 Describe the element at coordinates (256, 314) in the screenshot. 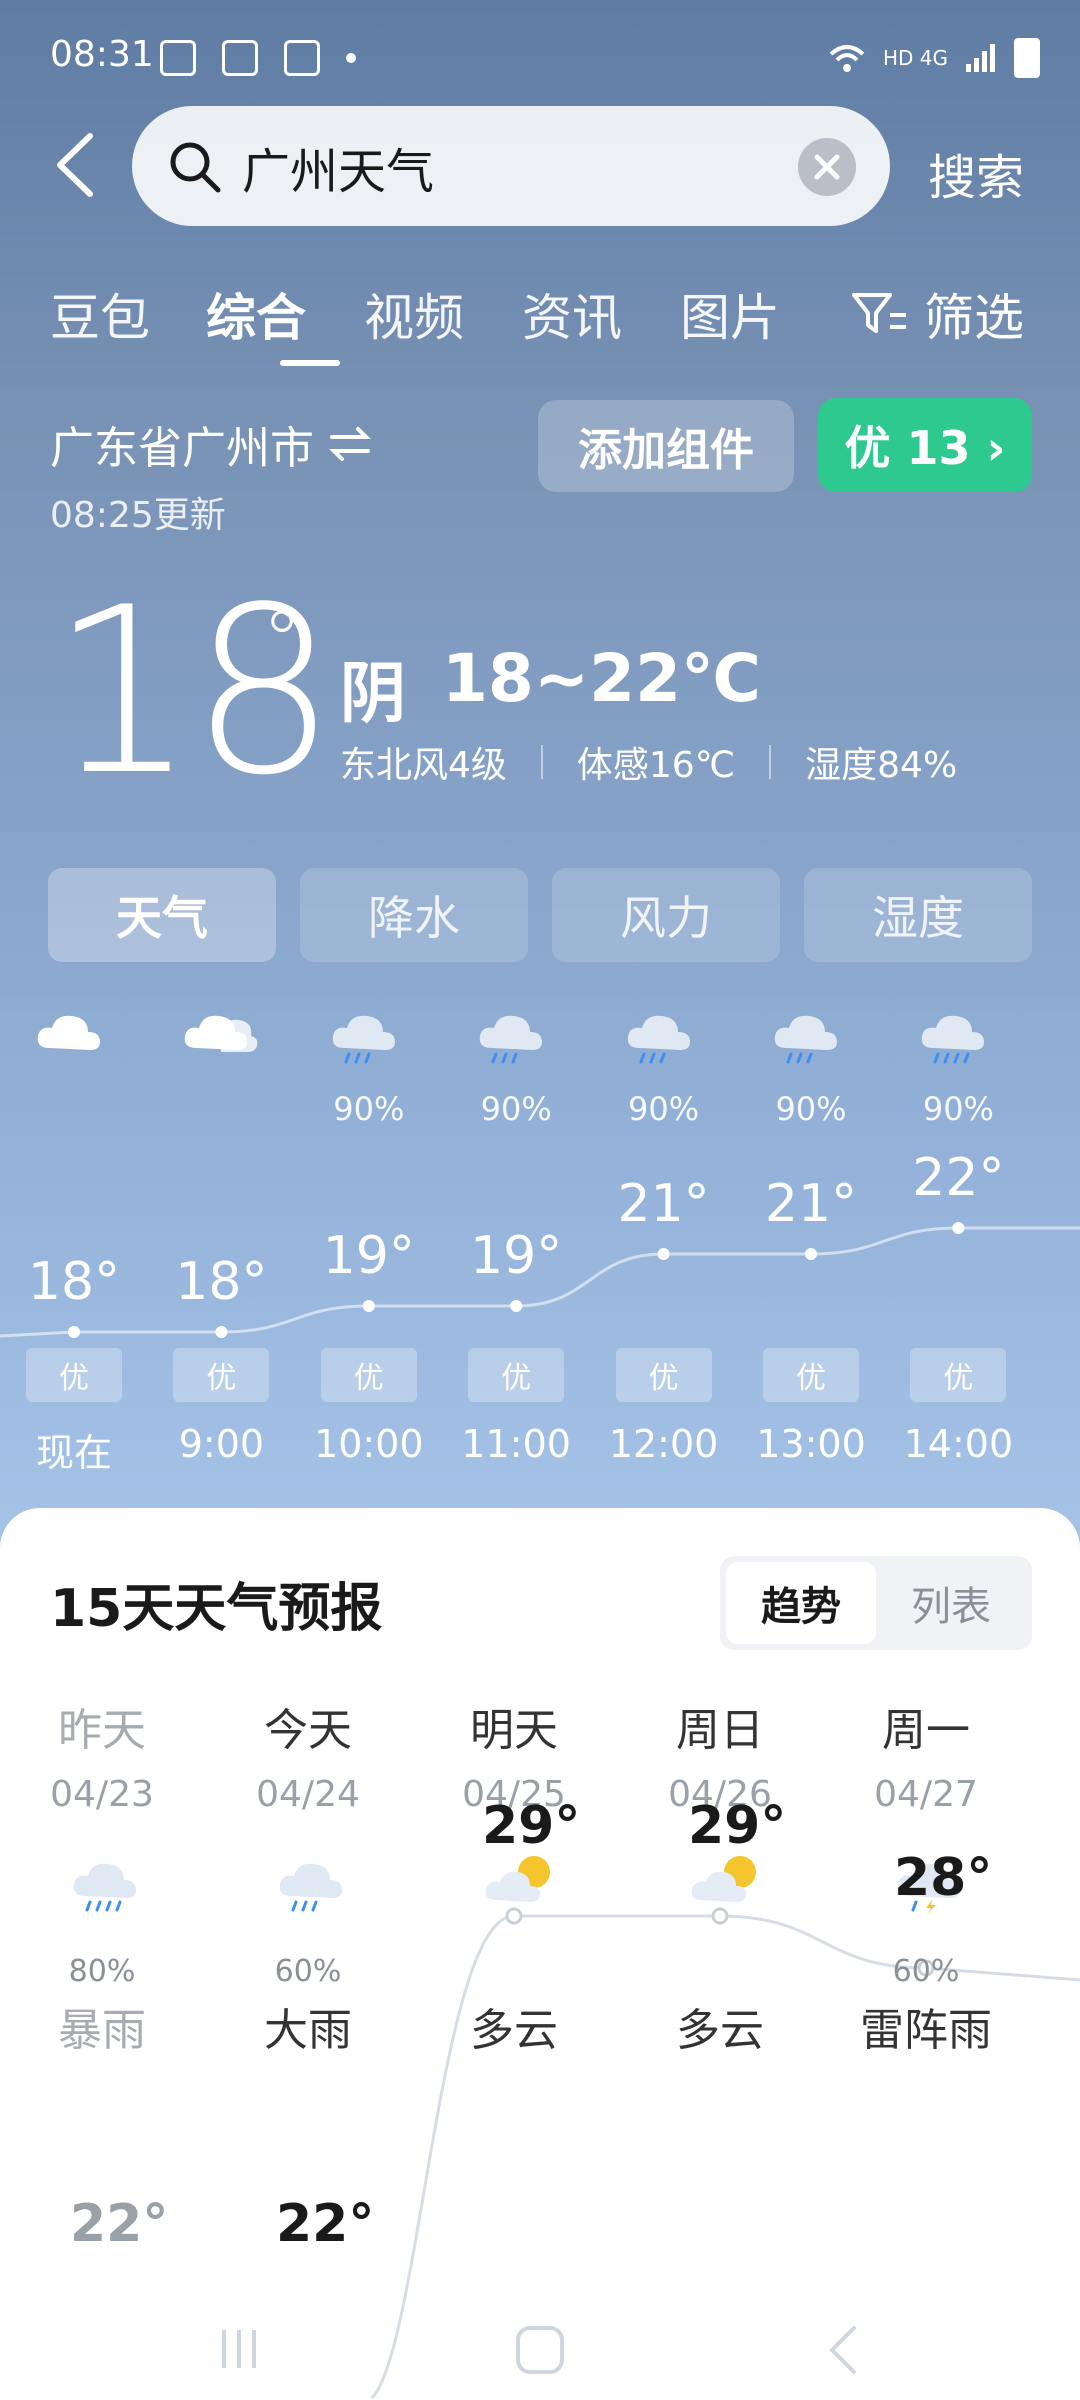

I see `tab-general: 综合` at that location.